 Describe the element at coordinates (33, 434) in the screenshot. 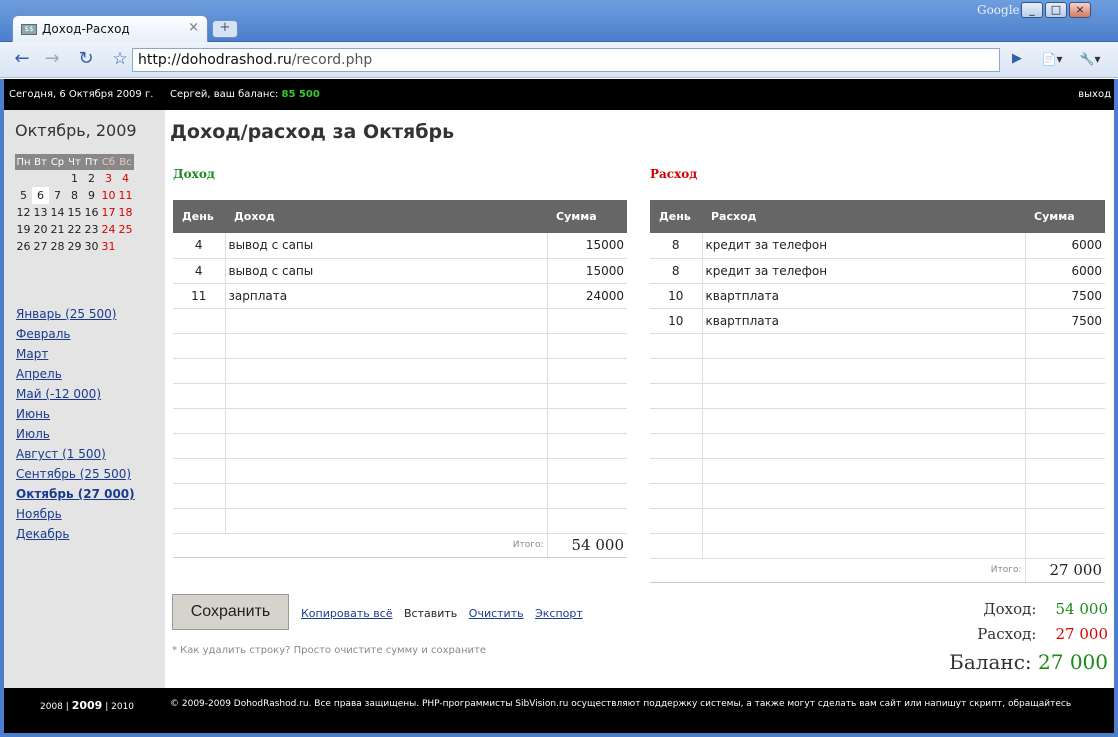

I see `month-link: Июль` at that location.